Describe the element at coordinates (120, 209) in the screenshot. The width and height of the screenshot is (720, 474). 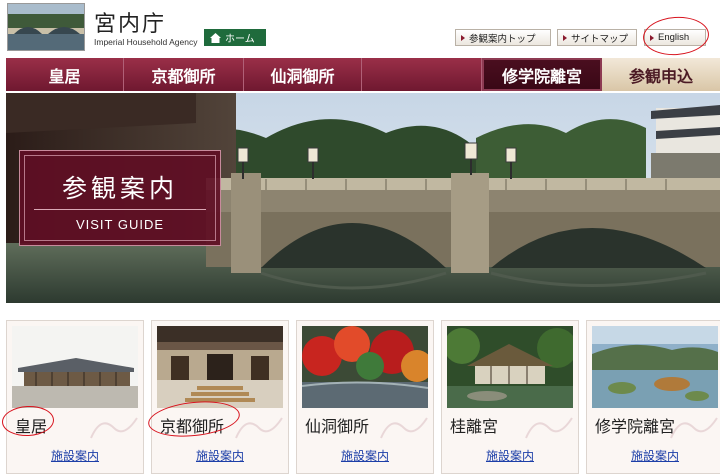
I see `hero-divider` at that location.